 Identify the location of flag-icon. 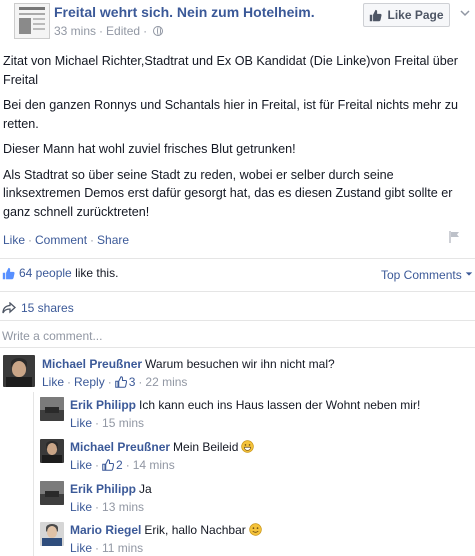
(455, 237).